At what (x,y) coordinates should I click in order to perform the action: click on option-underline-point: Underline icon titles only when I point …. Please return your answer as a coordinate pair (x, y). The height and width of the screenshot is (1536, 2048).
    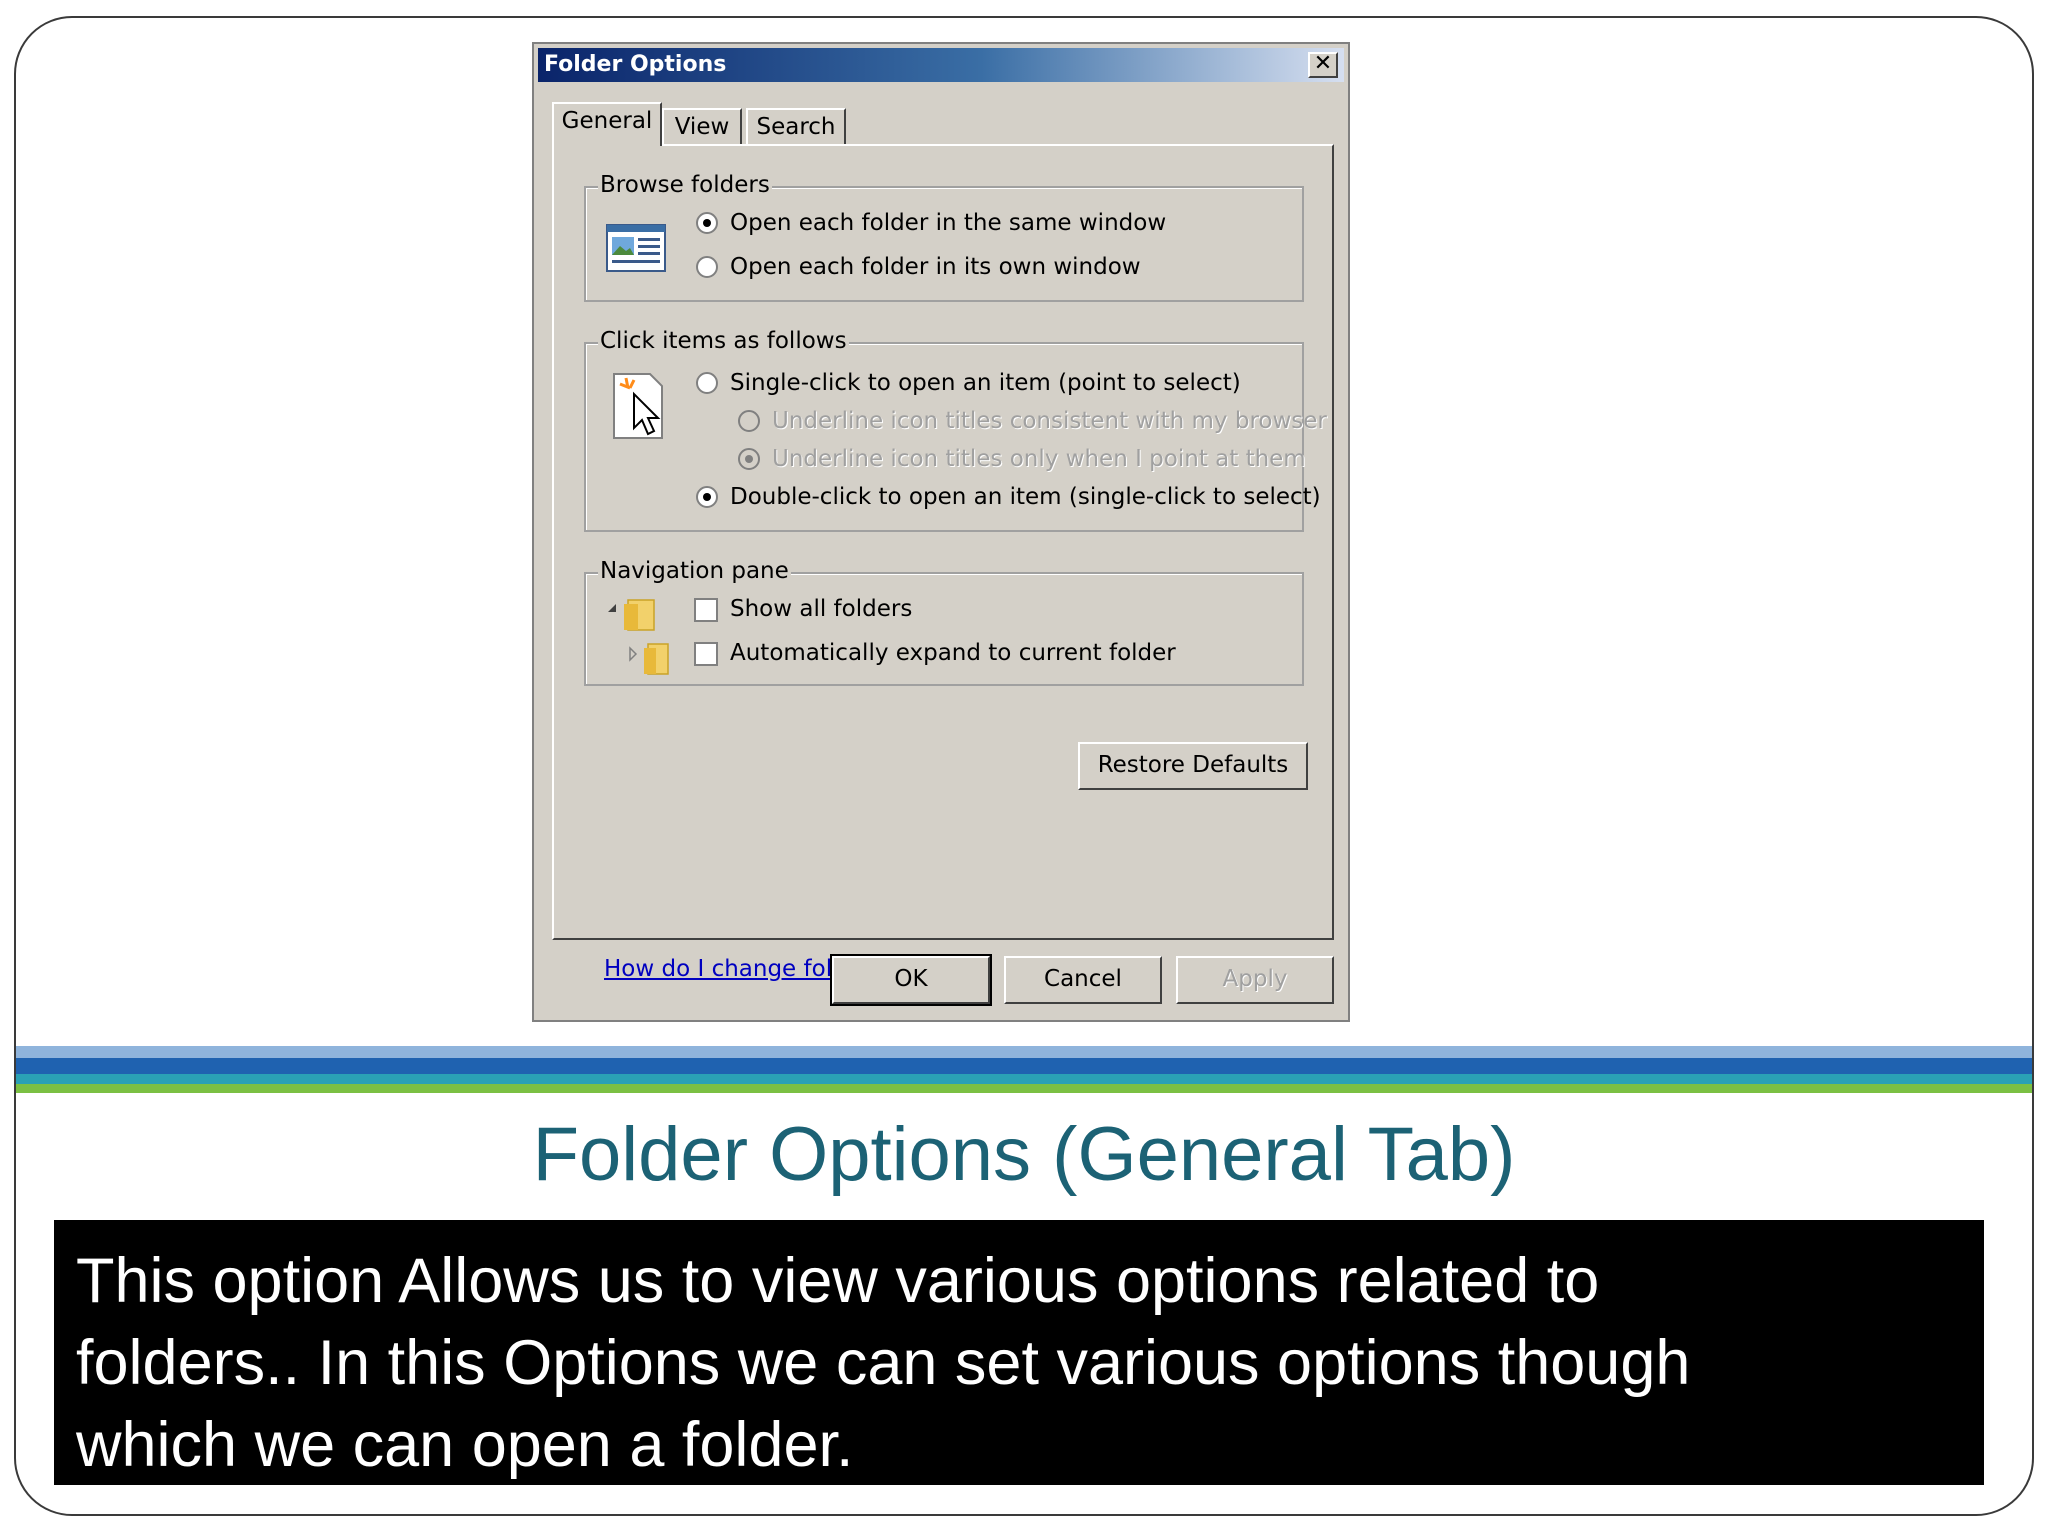
    Looking at the image, I should click on (1039, 459).